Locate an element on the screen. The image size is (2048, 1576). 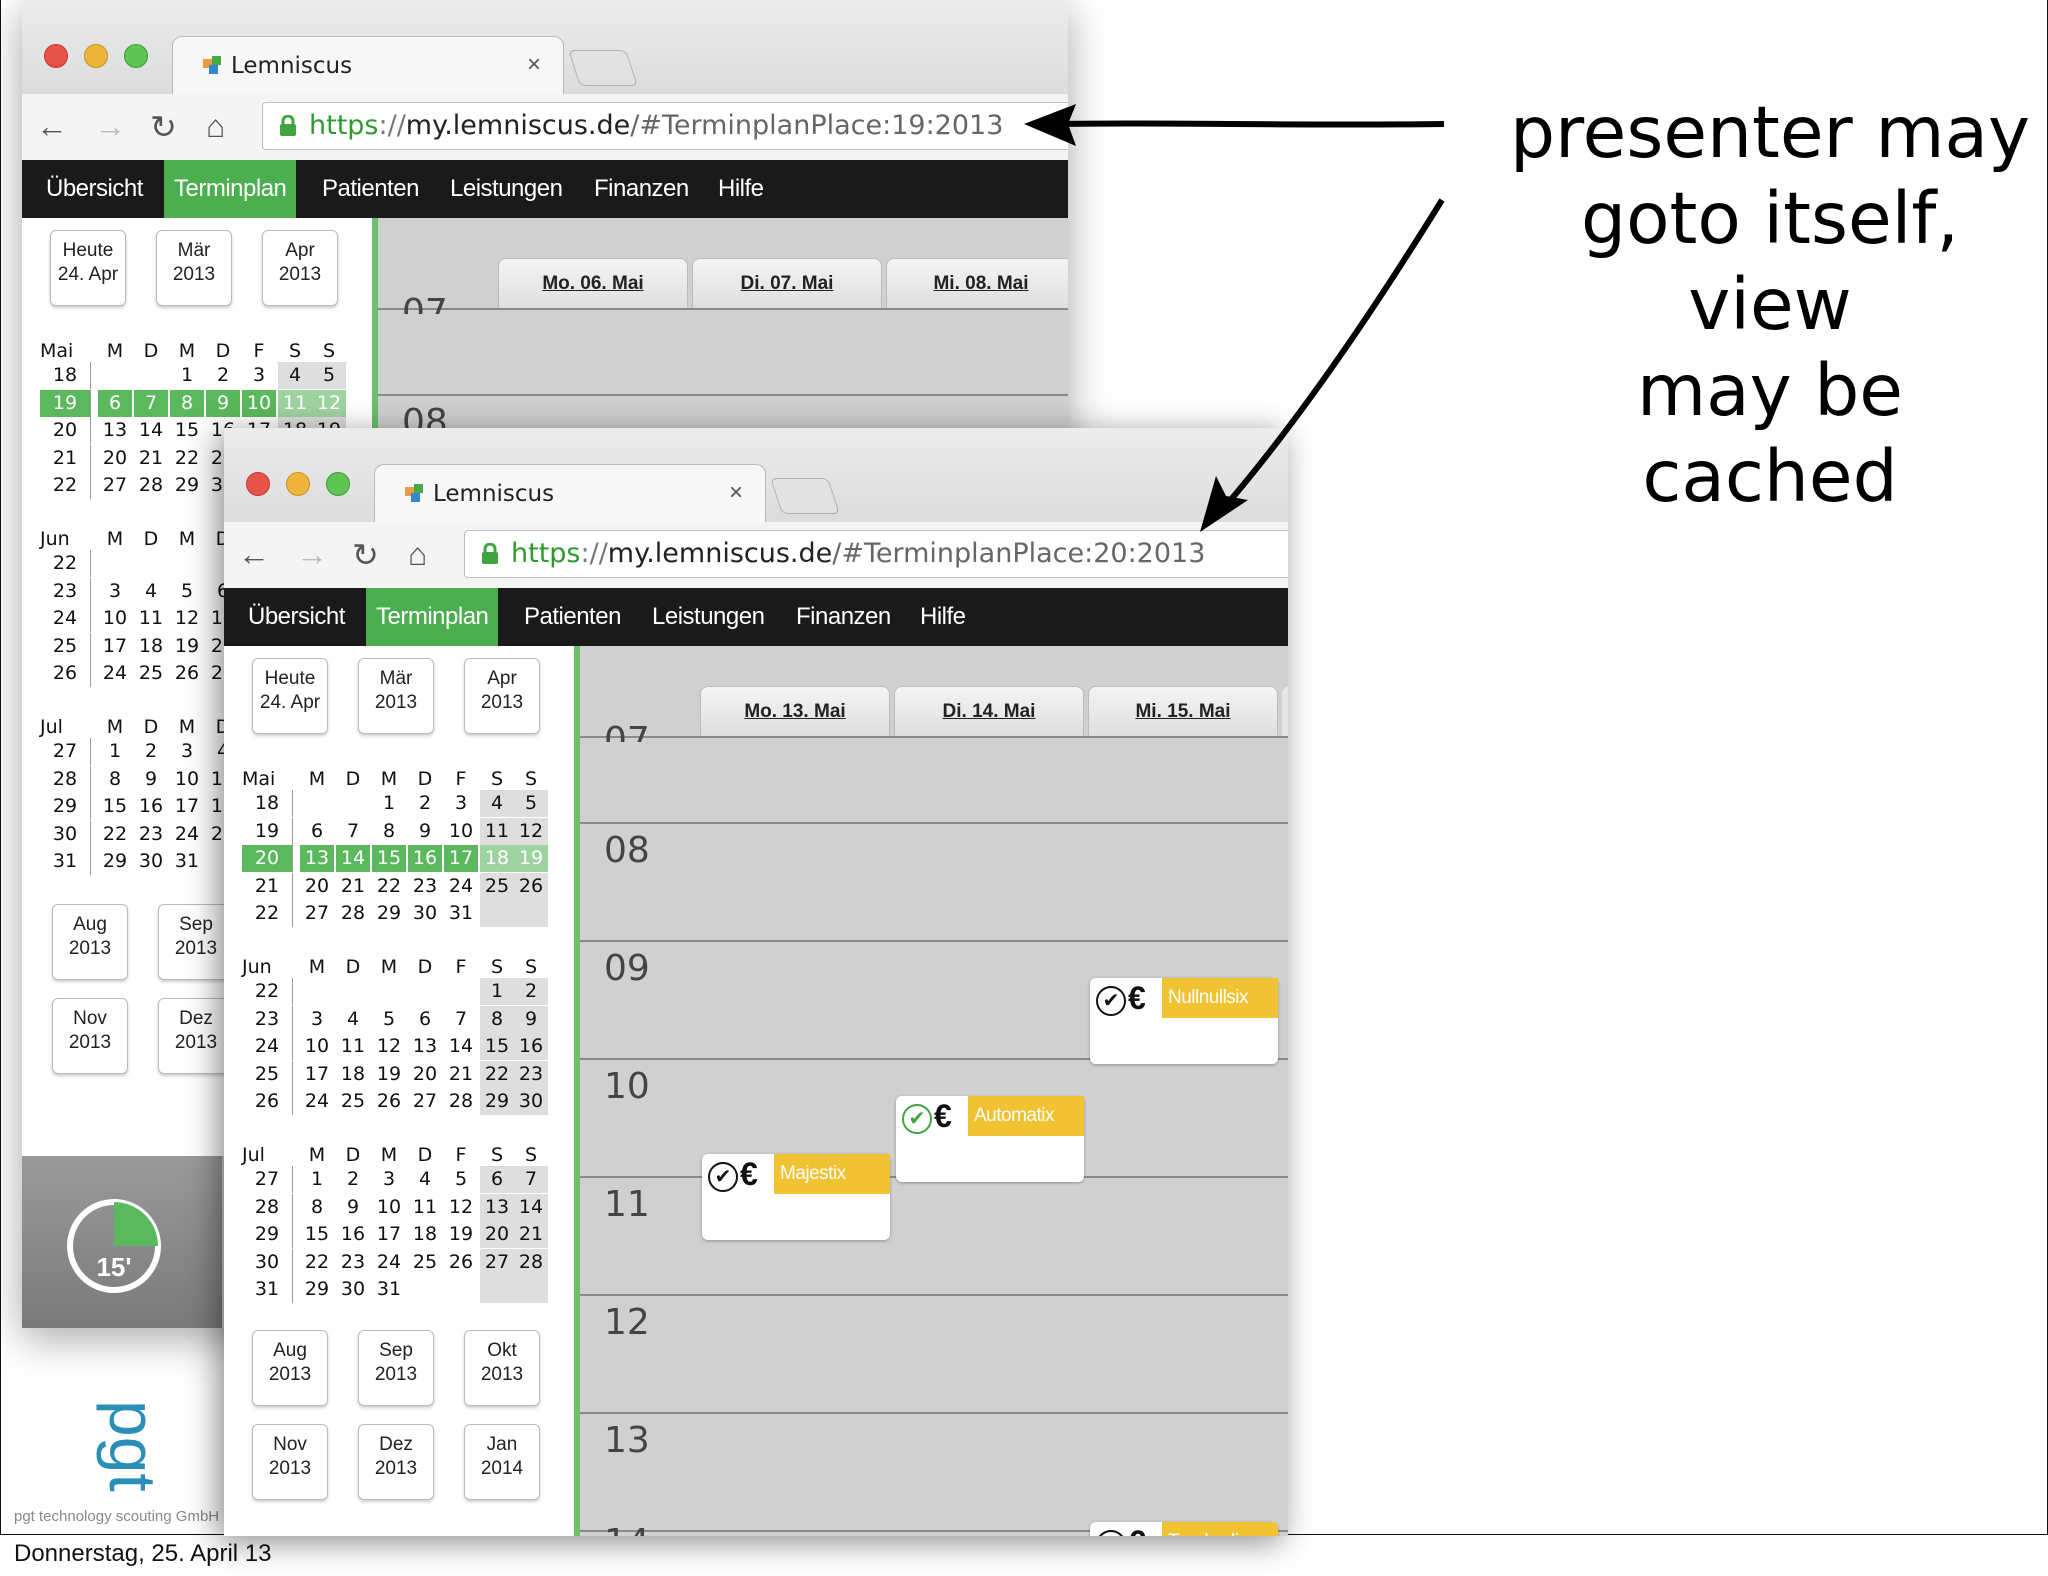
month-button-jan: Jan 2014 is located at coordinates (502, 1462).